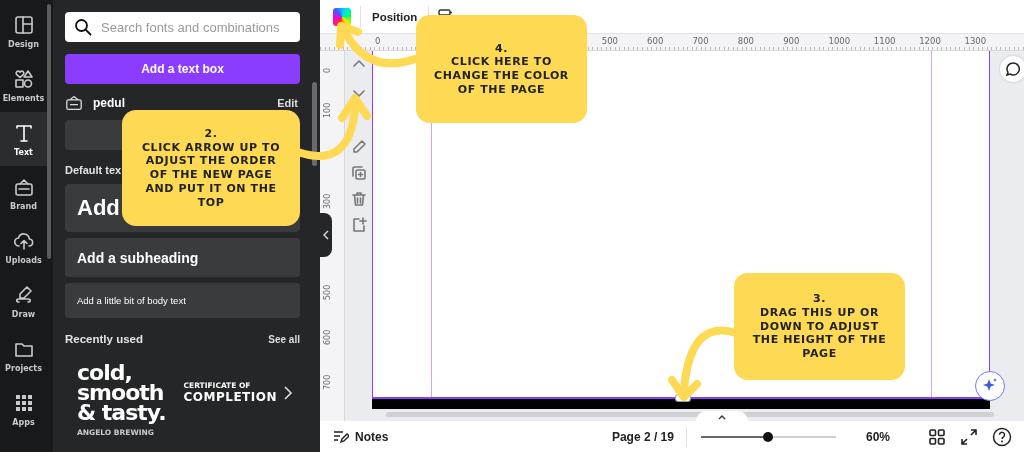  I want to click on rail-item: Brand, so click(23, 193).